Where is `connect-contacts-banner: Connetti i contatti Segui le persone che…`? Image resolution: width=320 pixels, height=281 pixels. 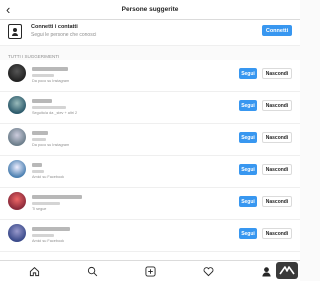 connect-contacts-banner: Connetti i contatti Segui le persone che… is located at coordinates (150, 33).